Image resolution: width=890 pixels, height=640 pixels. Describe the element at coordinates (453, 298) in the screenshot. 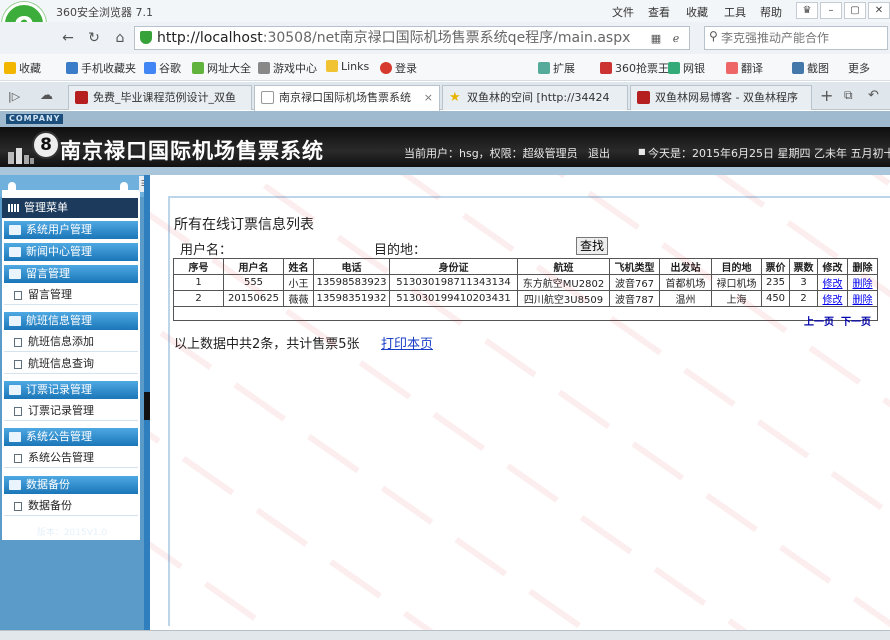

I see `cell-id-card: 513030199410203431` at that location.